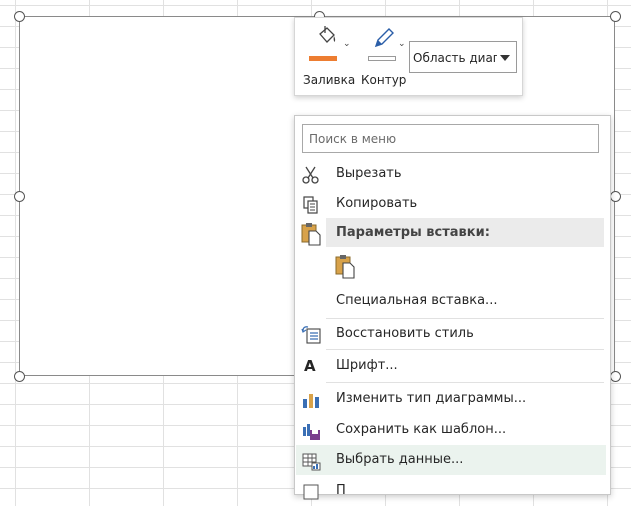 The height and width of the screenshot is (506, 631). I want to click on change-chart-type-icon, so click(311, 401).